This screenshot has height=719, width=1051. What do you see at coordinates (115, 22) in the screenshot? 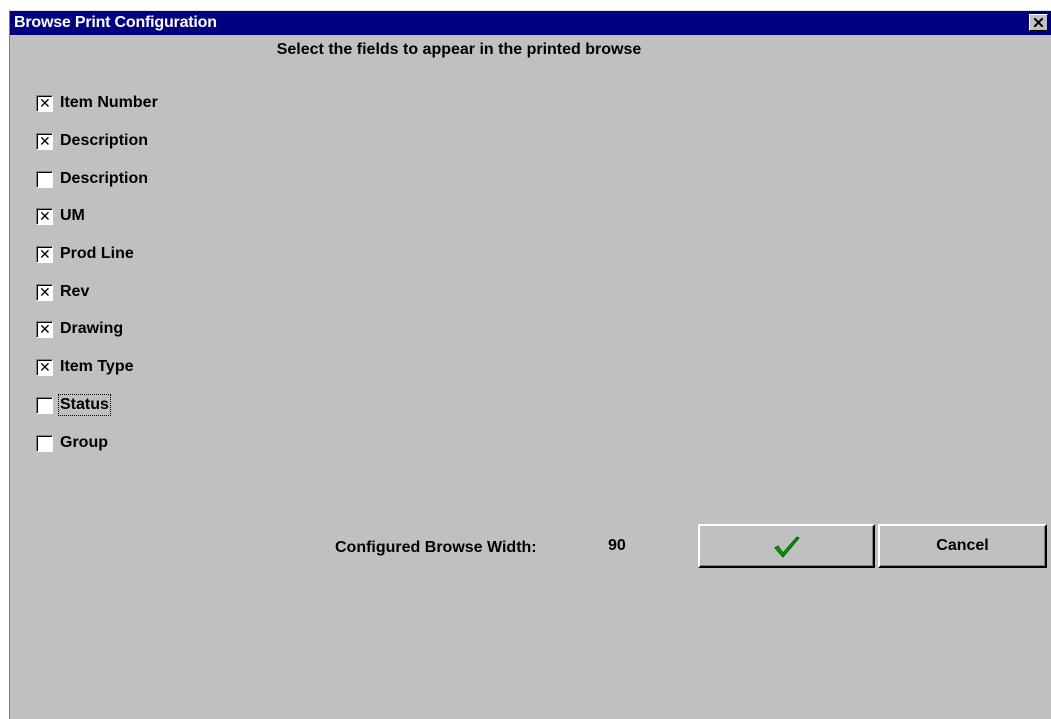
I see `window-title: Browse Print Configuration` at bounding box center [115, 22].